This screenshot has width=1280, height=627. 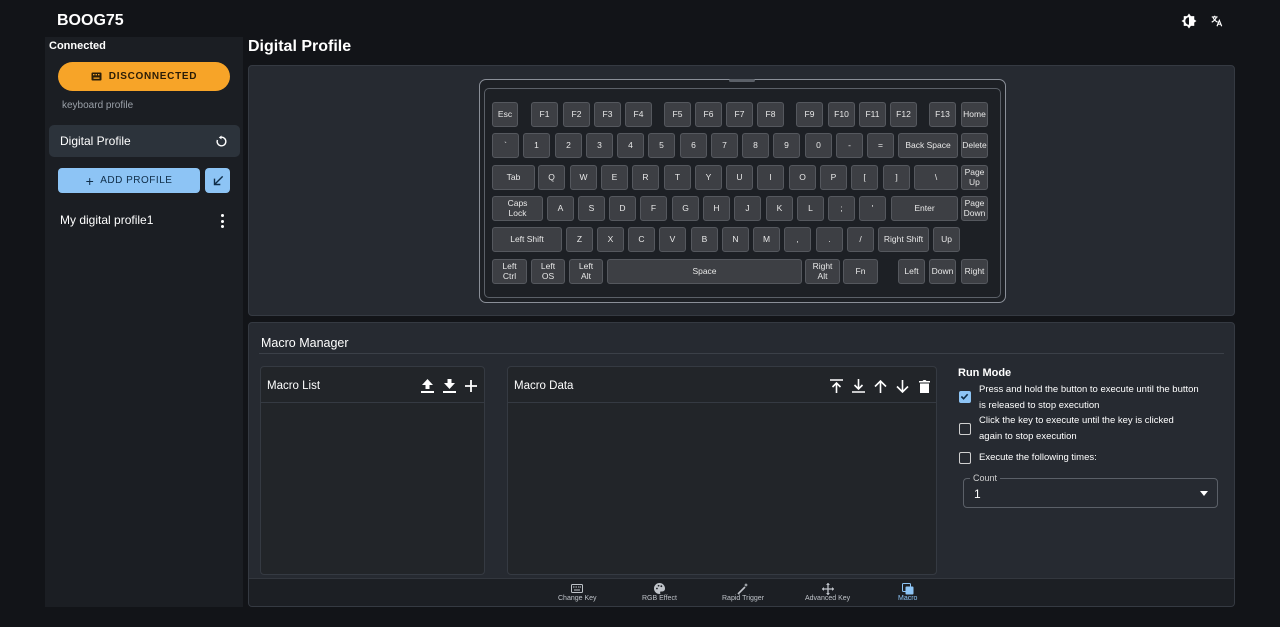 I want to click on key-x: X, so click(x=610, y=239).